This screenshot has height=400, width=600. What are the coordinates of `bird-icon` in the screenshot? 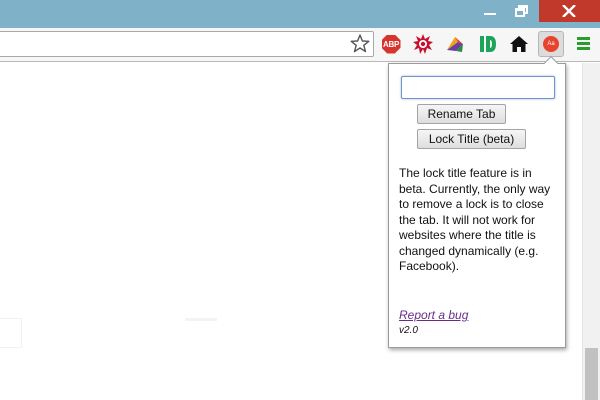 It's located at (455, 44).